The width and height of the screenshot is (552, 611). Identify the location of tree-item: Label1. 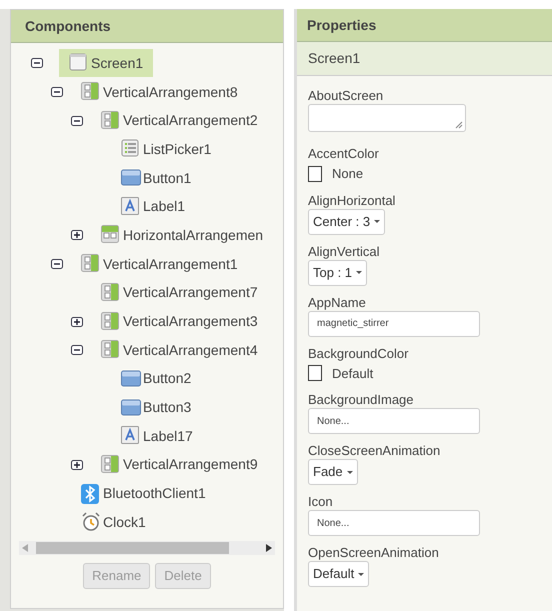
(153, 206).